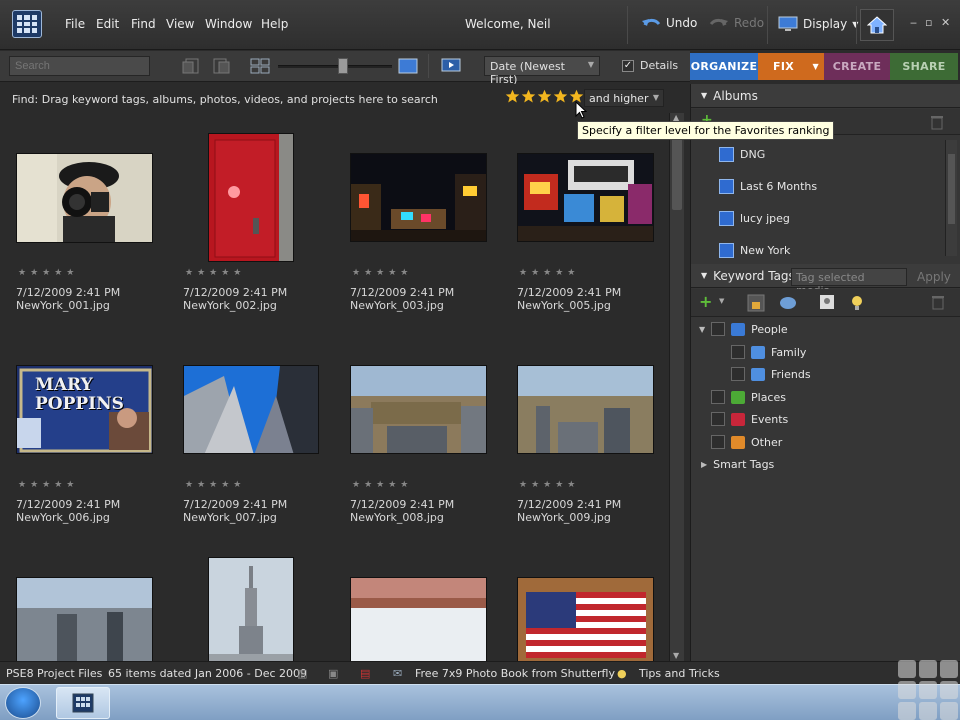 The height and width of the screenshot is (720, 960). Describe the element at coordinates (408, 66) in the screenshot. I see `single-photo-view-icon` at that location.